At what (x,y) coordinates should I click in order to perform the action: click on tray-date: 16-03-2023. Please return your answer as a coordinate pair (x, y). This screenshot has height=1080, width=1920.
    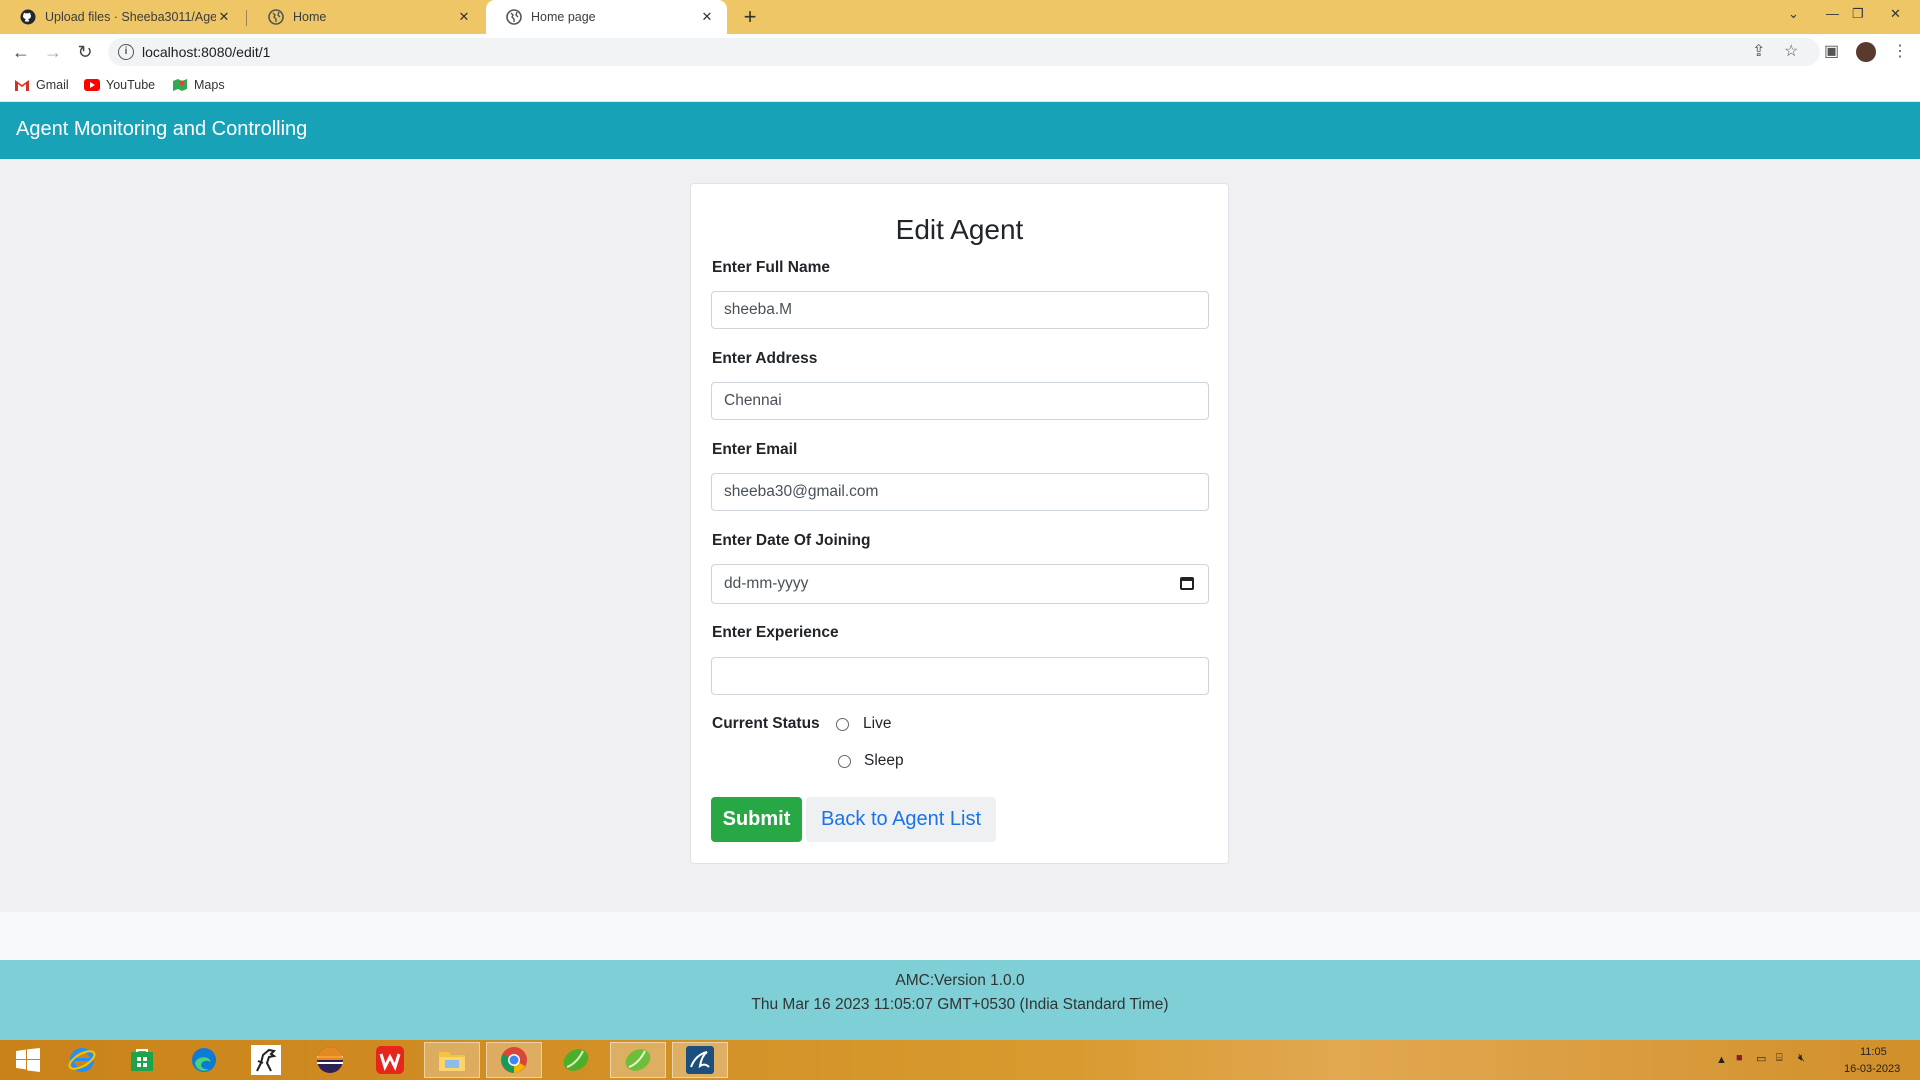
    Looking at the image, I should click on (1872, 1069).